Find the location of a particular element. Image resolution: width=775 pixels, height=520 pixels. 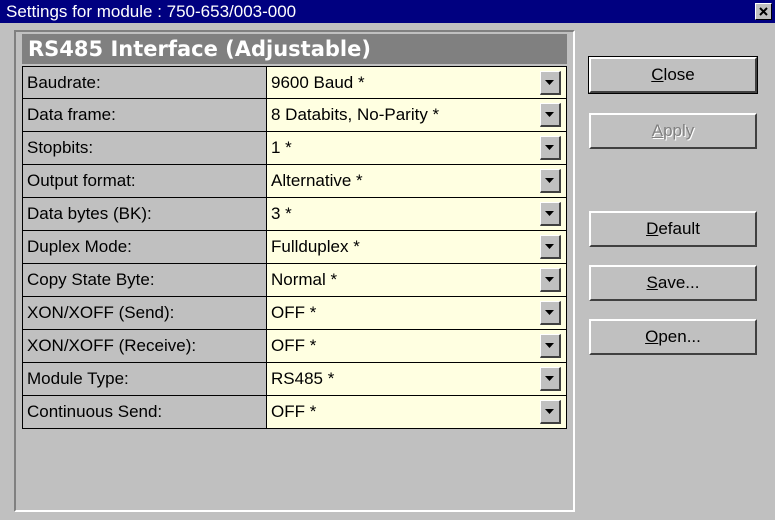

setting-label: Duplex Mode: is located at coordinates (144, 247).